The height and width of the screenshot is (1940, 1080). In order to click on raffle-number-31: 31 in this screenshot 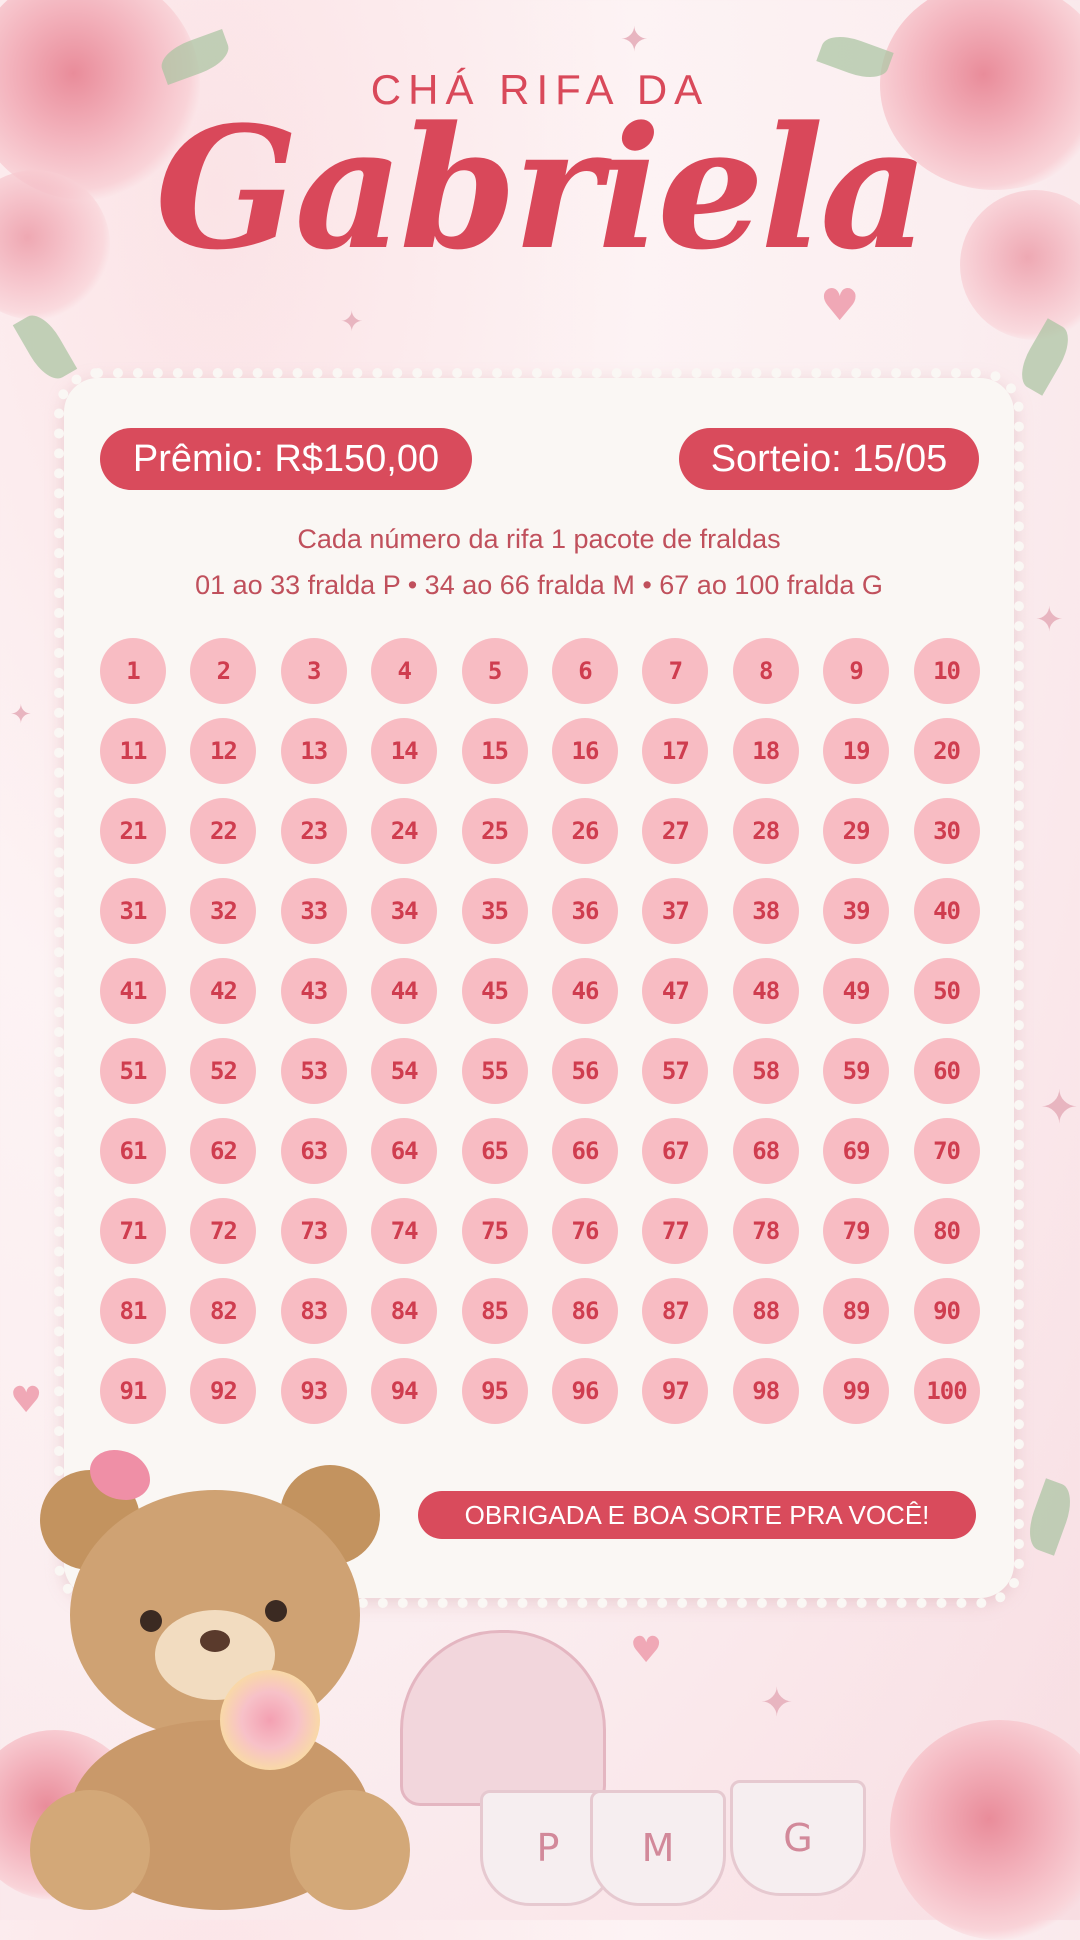, I will do `click(133, 911)`.